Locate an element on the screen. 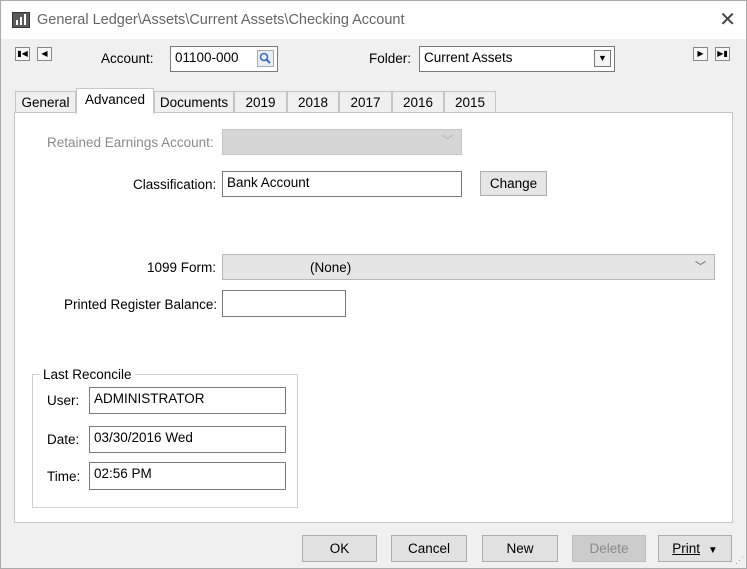  form-1099-select: (None) ﹀ is located at coordinates (468, 267).